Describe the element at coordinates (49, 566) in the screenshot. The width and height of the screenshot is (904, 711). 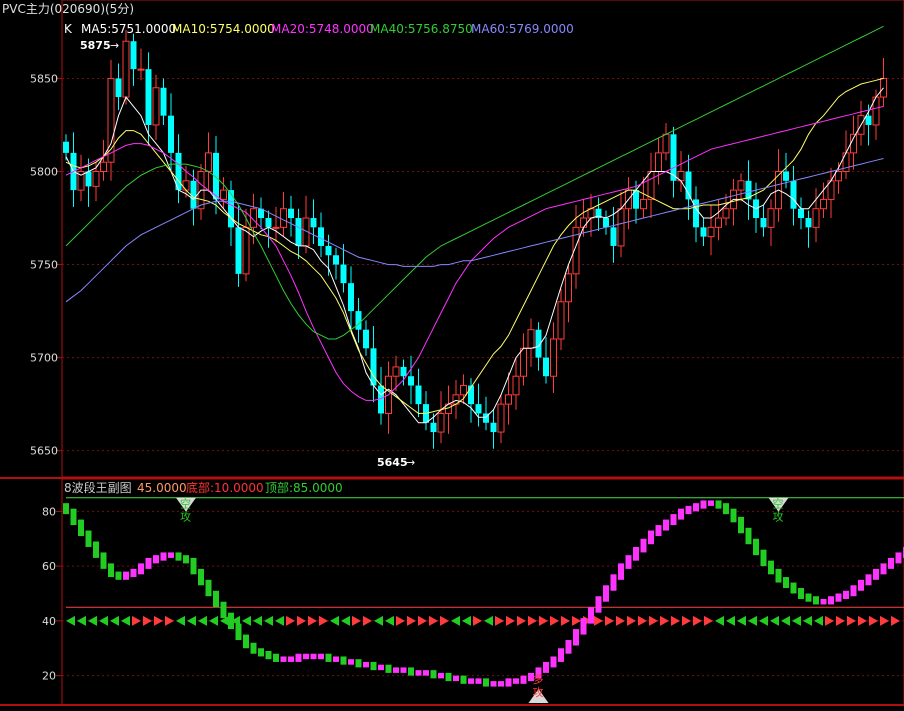
I see `sub-y-tick-label: 60` at that location.